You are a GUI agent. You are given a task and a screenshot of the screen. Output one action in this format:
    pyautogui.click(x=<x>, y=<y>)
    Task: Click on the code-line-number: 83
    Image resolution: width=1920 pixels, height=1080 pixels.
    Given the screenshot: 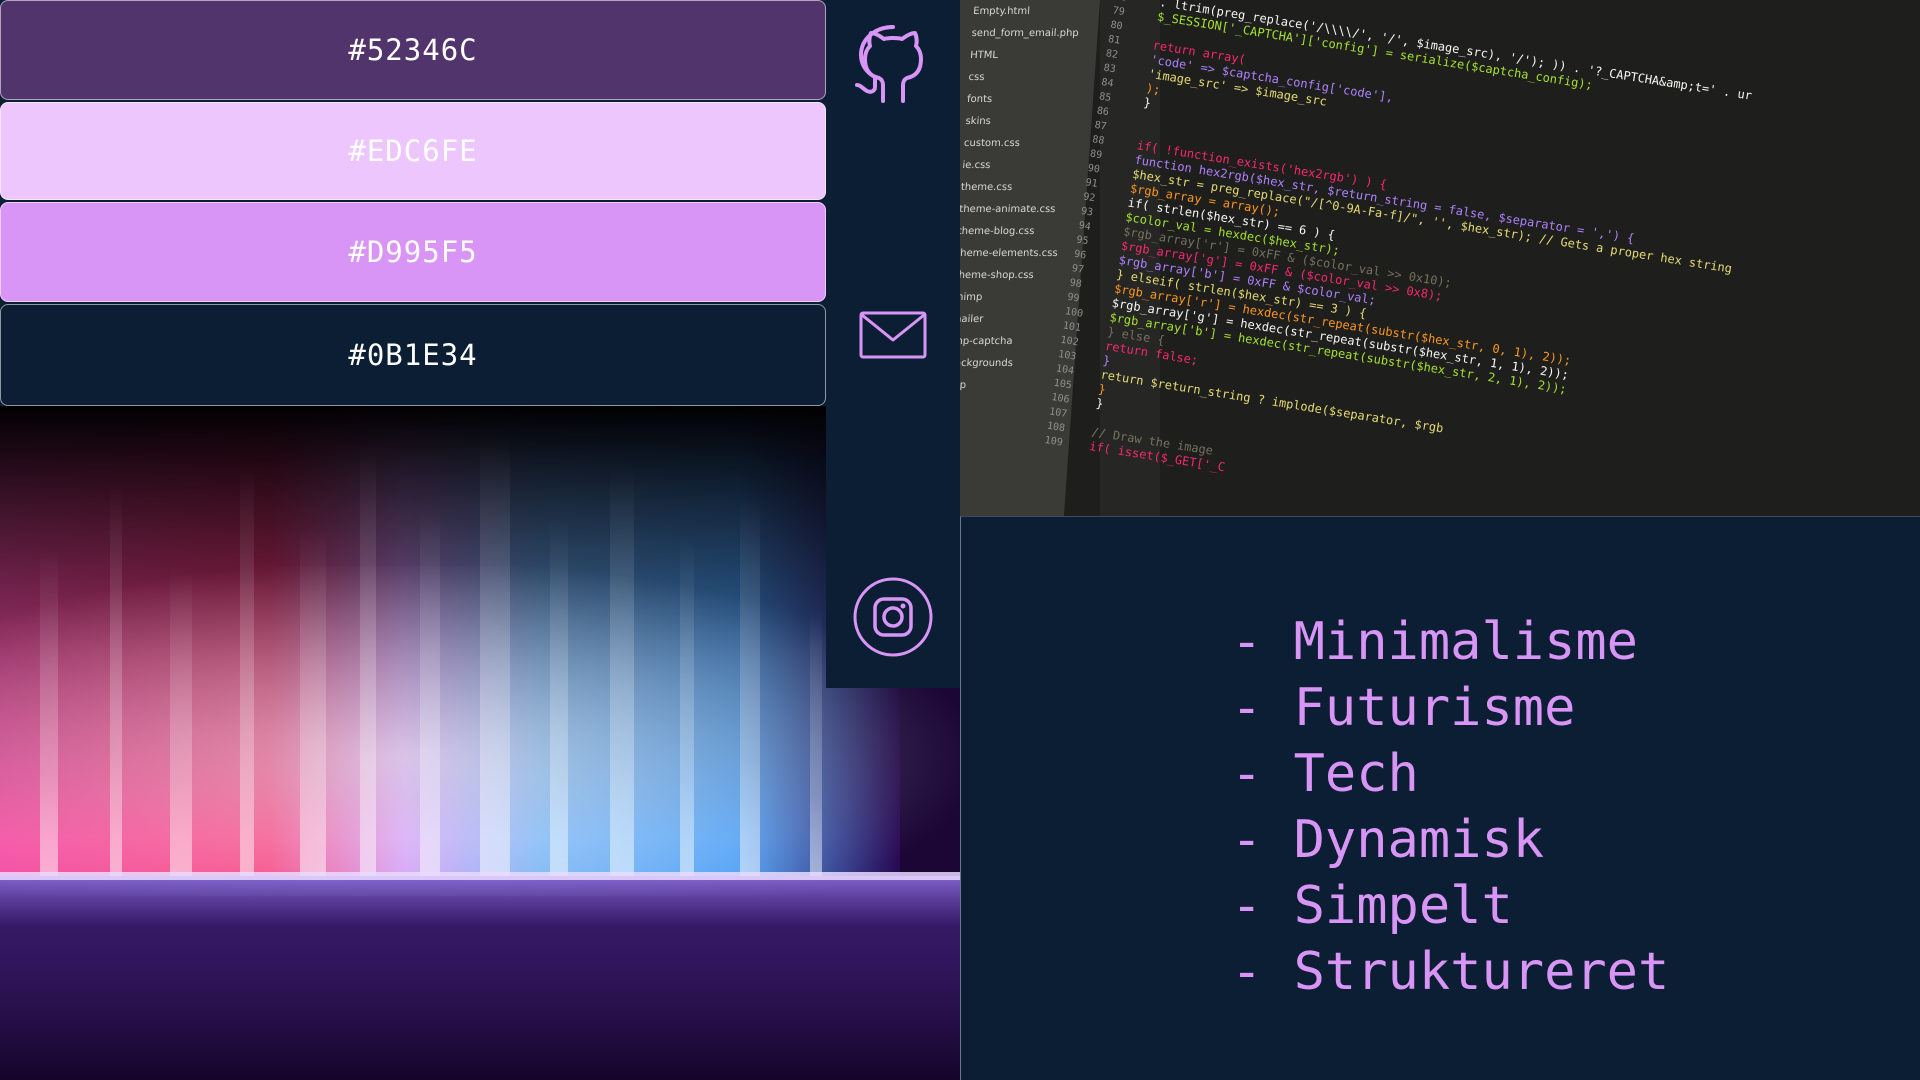 What is the action you would take?
    pyautogui.click(x=1110, y=69)
    